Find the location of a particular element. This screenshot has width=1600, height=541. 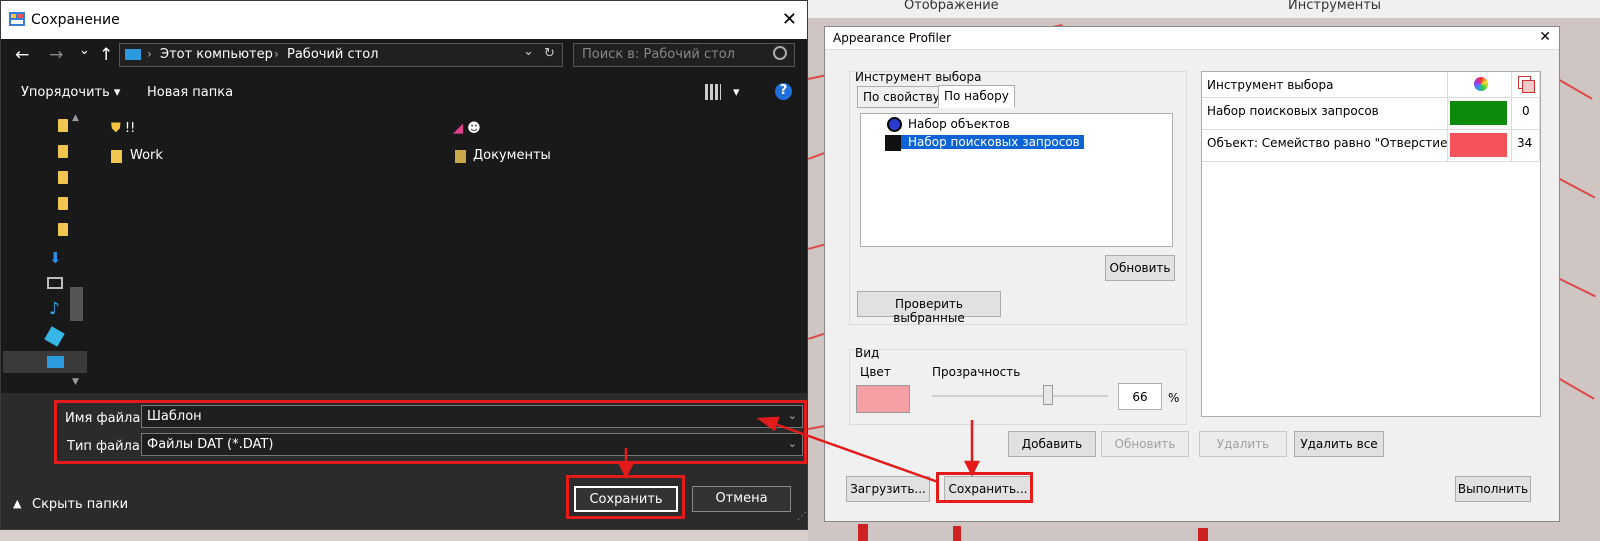

arrow-to-filename is located at coordinates (856, 453).